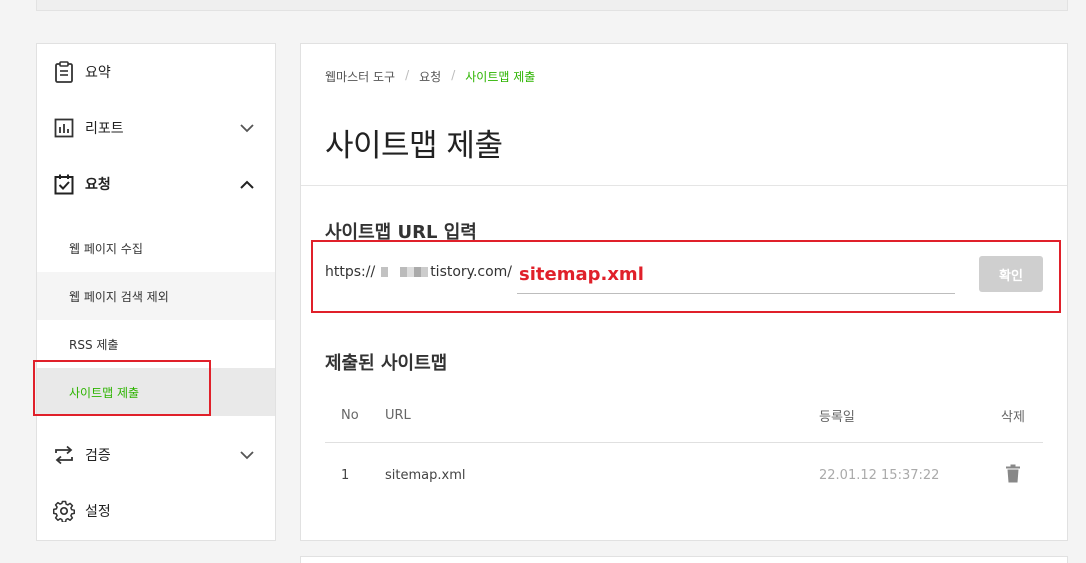  Describe the element at coordinates (104, 129) in the screenshot. I see `sidebar-item-label: 리포트` at that location.